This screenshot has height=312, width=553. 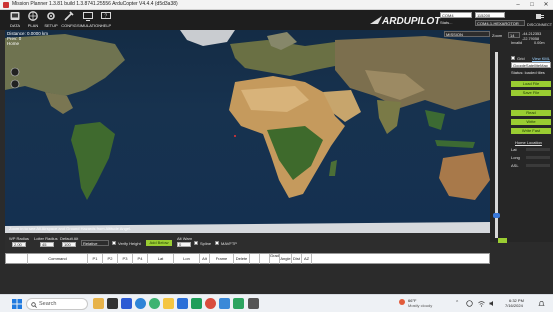 What do you see at coordinates (539, 43) in the screenshot?
I see `meters-label: 0.00m` at bounding box center [539, 43].